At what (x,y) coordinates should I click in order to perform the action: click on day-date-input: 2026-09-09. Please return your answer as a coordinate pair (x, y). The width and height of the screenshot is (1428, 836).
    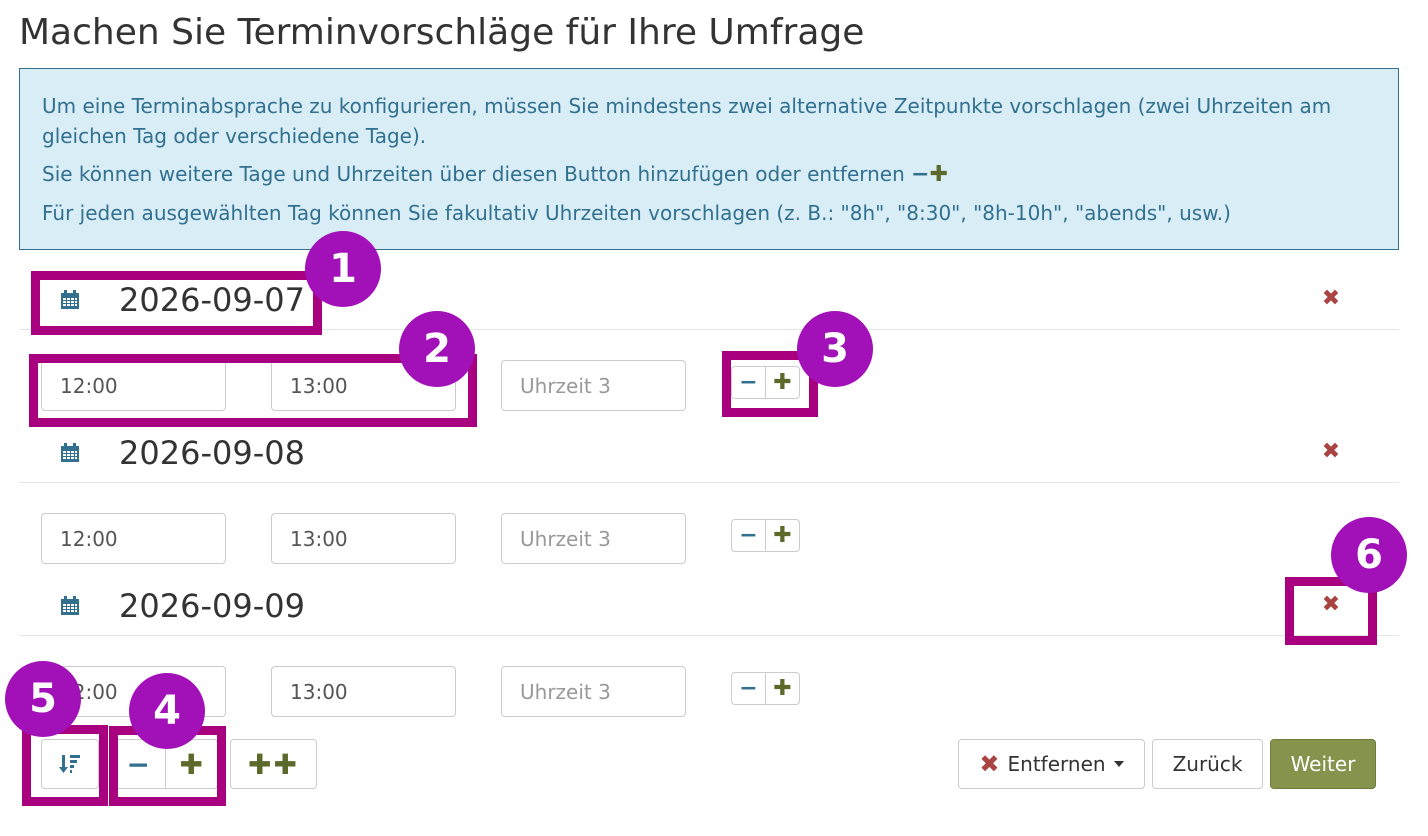
    Looking at the image, I should click on (212, 606).